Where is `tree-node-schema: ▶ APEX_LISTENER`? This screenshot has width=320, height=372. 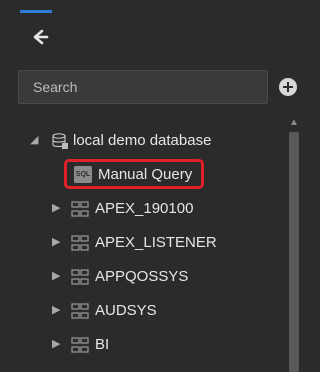
tree-node-schema: ▶ APEX_LISTENER is located at coordinates (143, 243).